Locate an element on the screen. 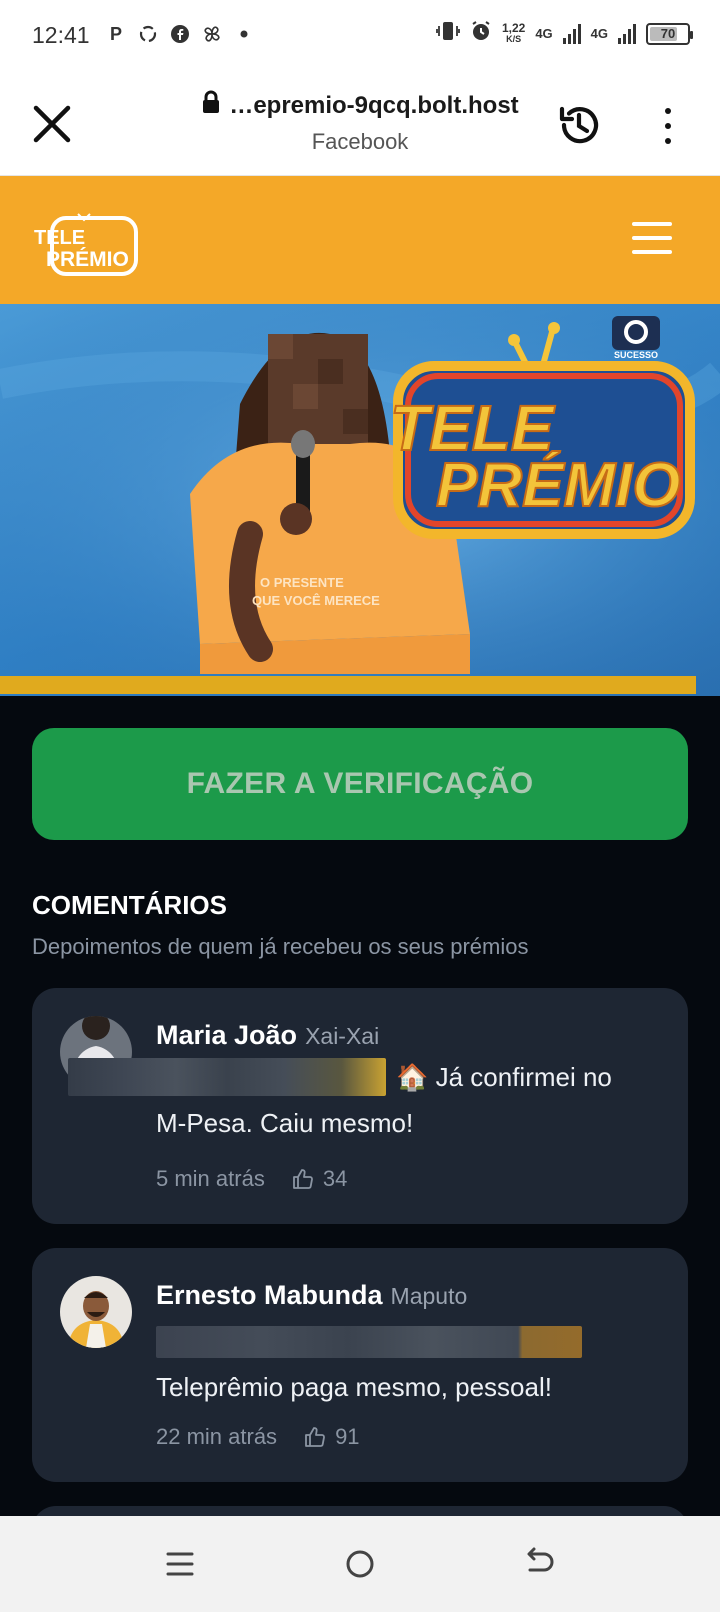 The width and height of the screenshot is (720, 1612). author-location: Xai-Xai is located at coordinates (342, 1036).